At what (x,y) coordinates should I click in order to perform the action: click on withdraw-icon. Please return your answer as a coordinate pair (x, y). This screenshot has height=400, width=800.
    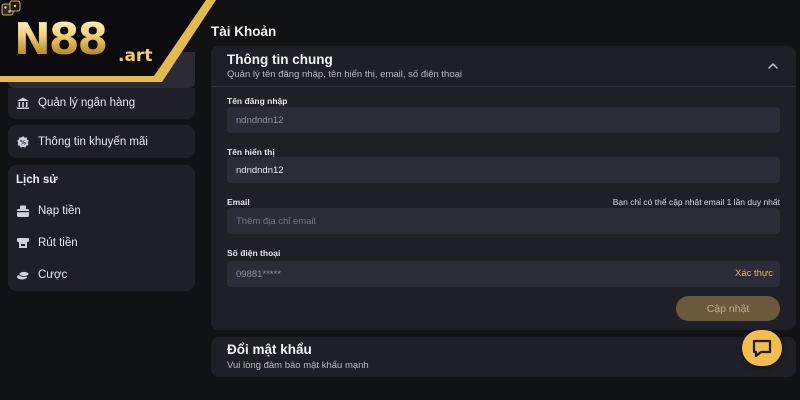
    Looking at the image, I should click on (23, 243).